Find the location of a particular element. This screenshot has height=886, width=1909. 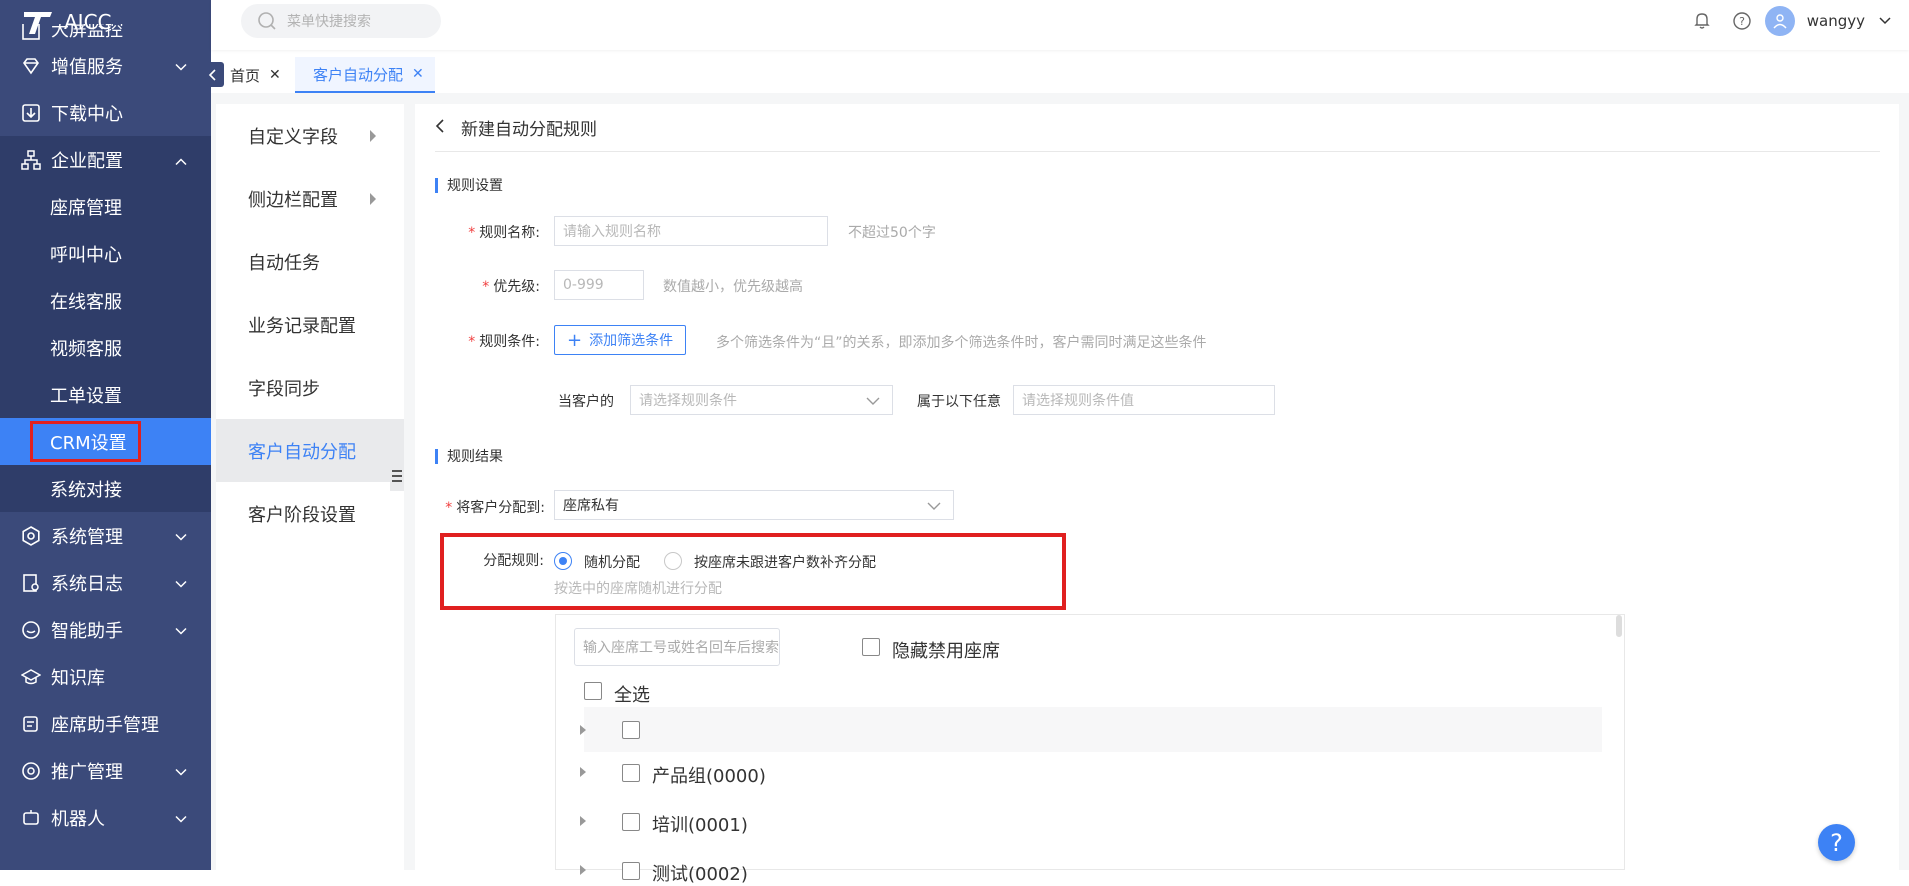

sidebar-item-assistant: 智能助手 is located at coordinates (105, 629).